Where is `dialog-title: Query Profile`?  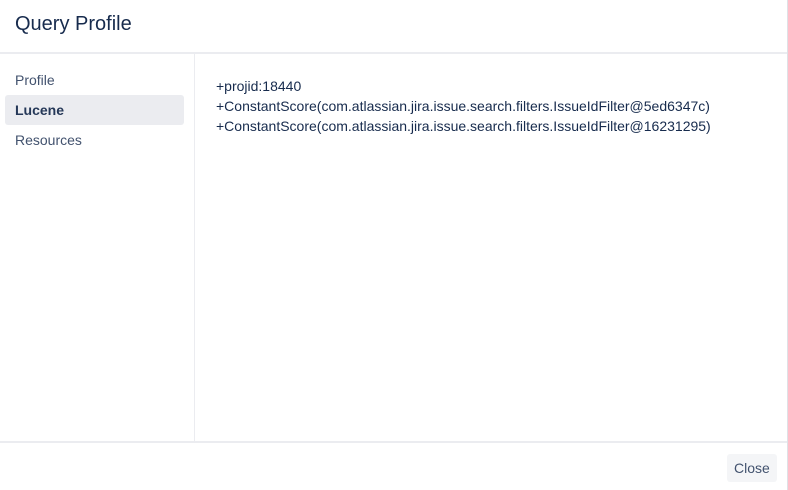 dialog-title: Query Profile is located at coordinates (73, 24).